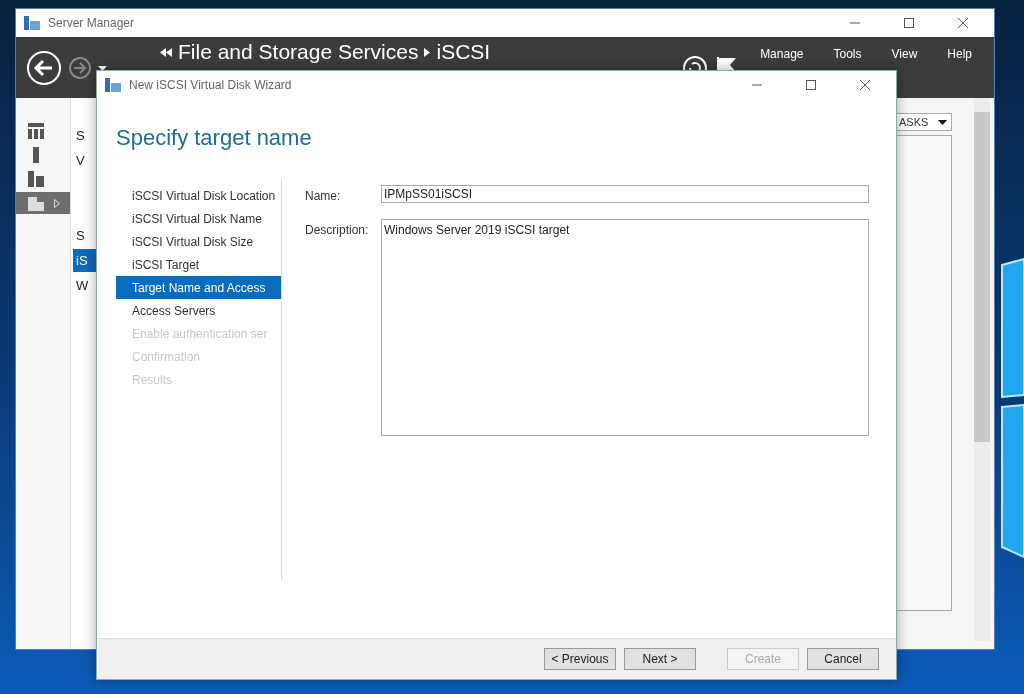  What do you see at coordinates (847, 54) in the screenshot?
I see `menu-item: Tools` at bounding box center [847, 54].